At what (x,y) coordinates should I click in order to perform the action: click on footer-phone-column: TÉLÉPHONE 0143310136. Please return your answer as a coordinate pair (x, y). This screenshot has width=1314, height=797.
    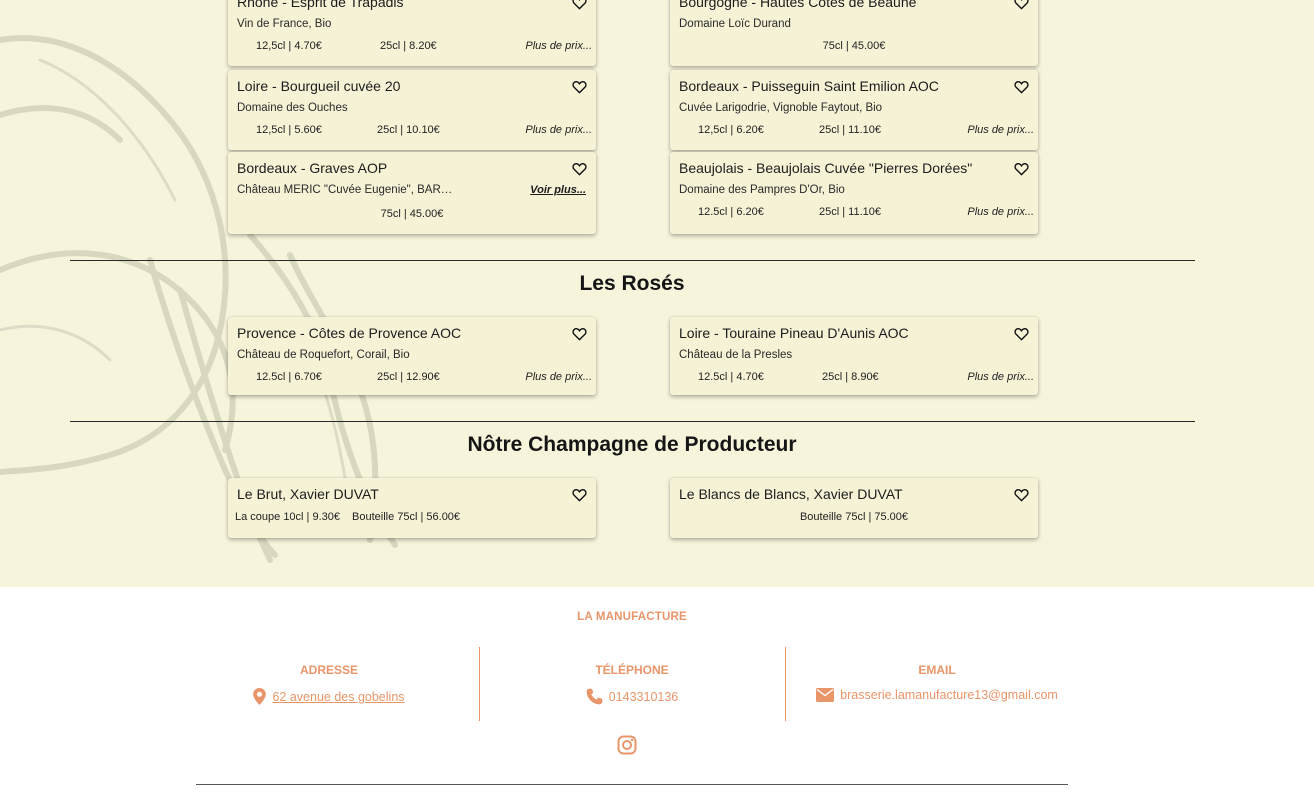
    Looking at the image, I should click on (632, 684).